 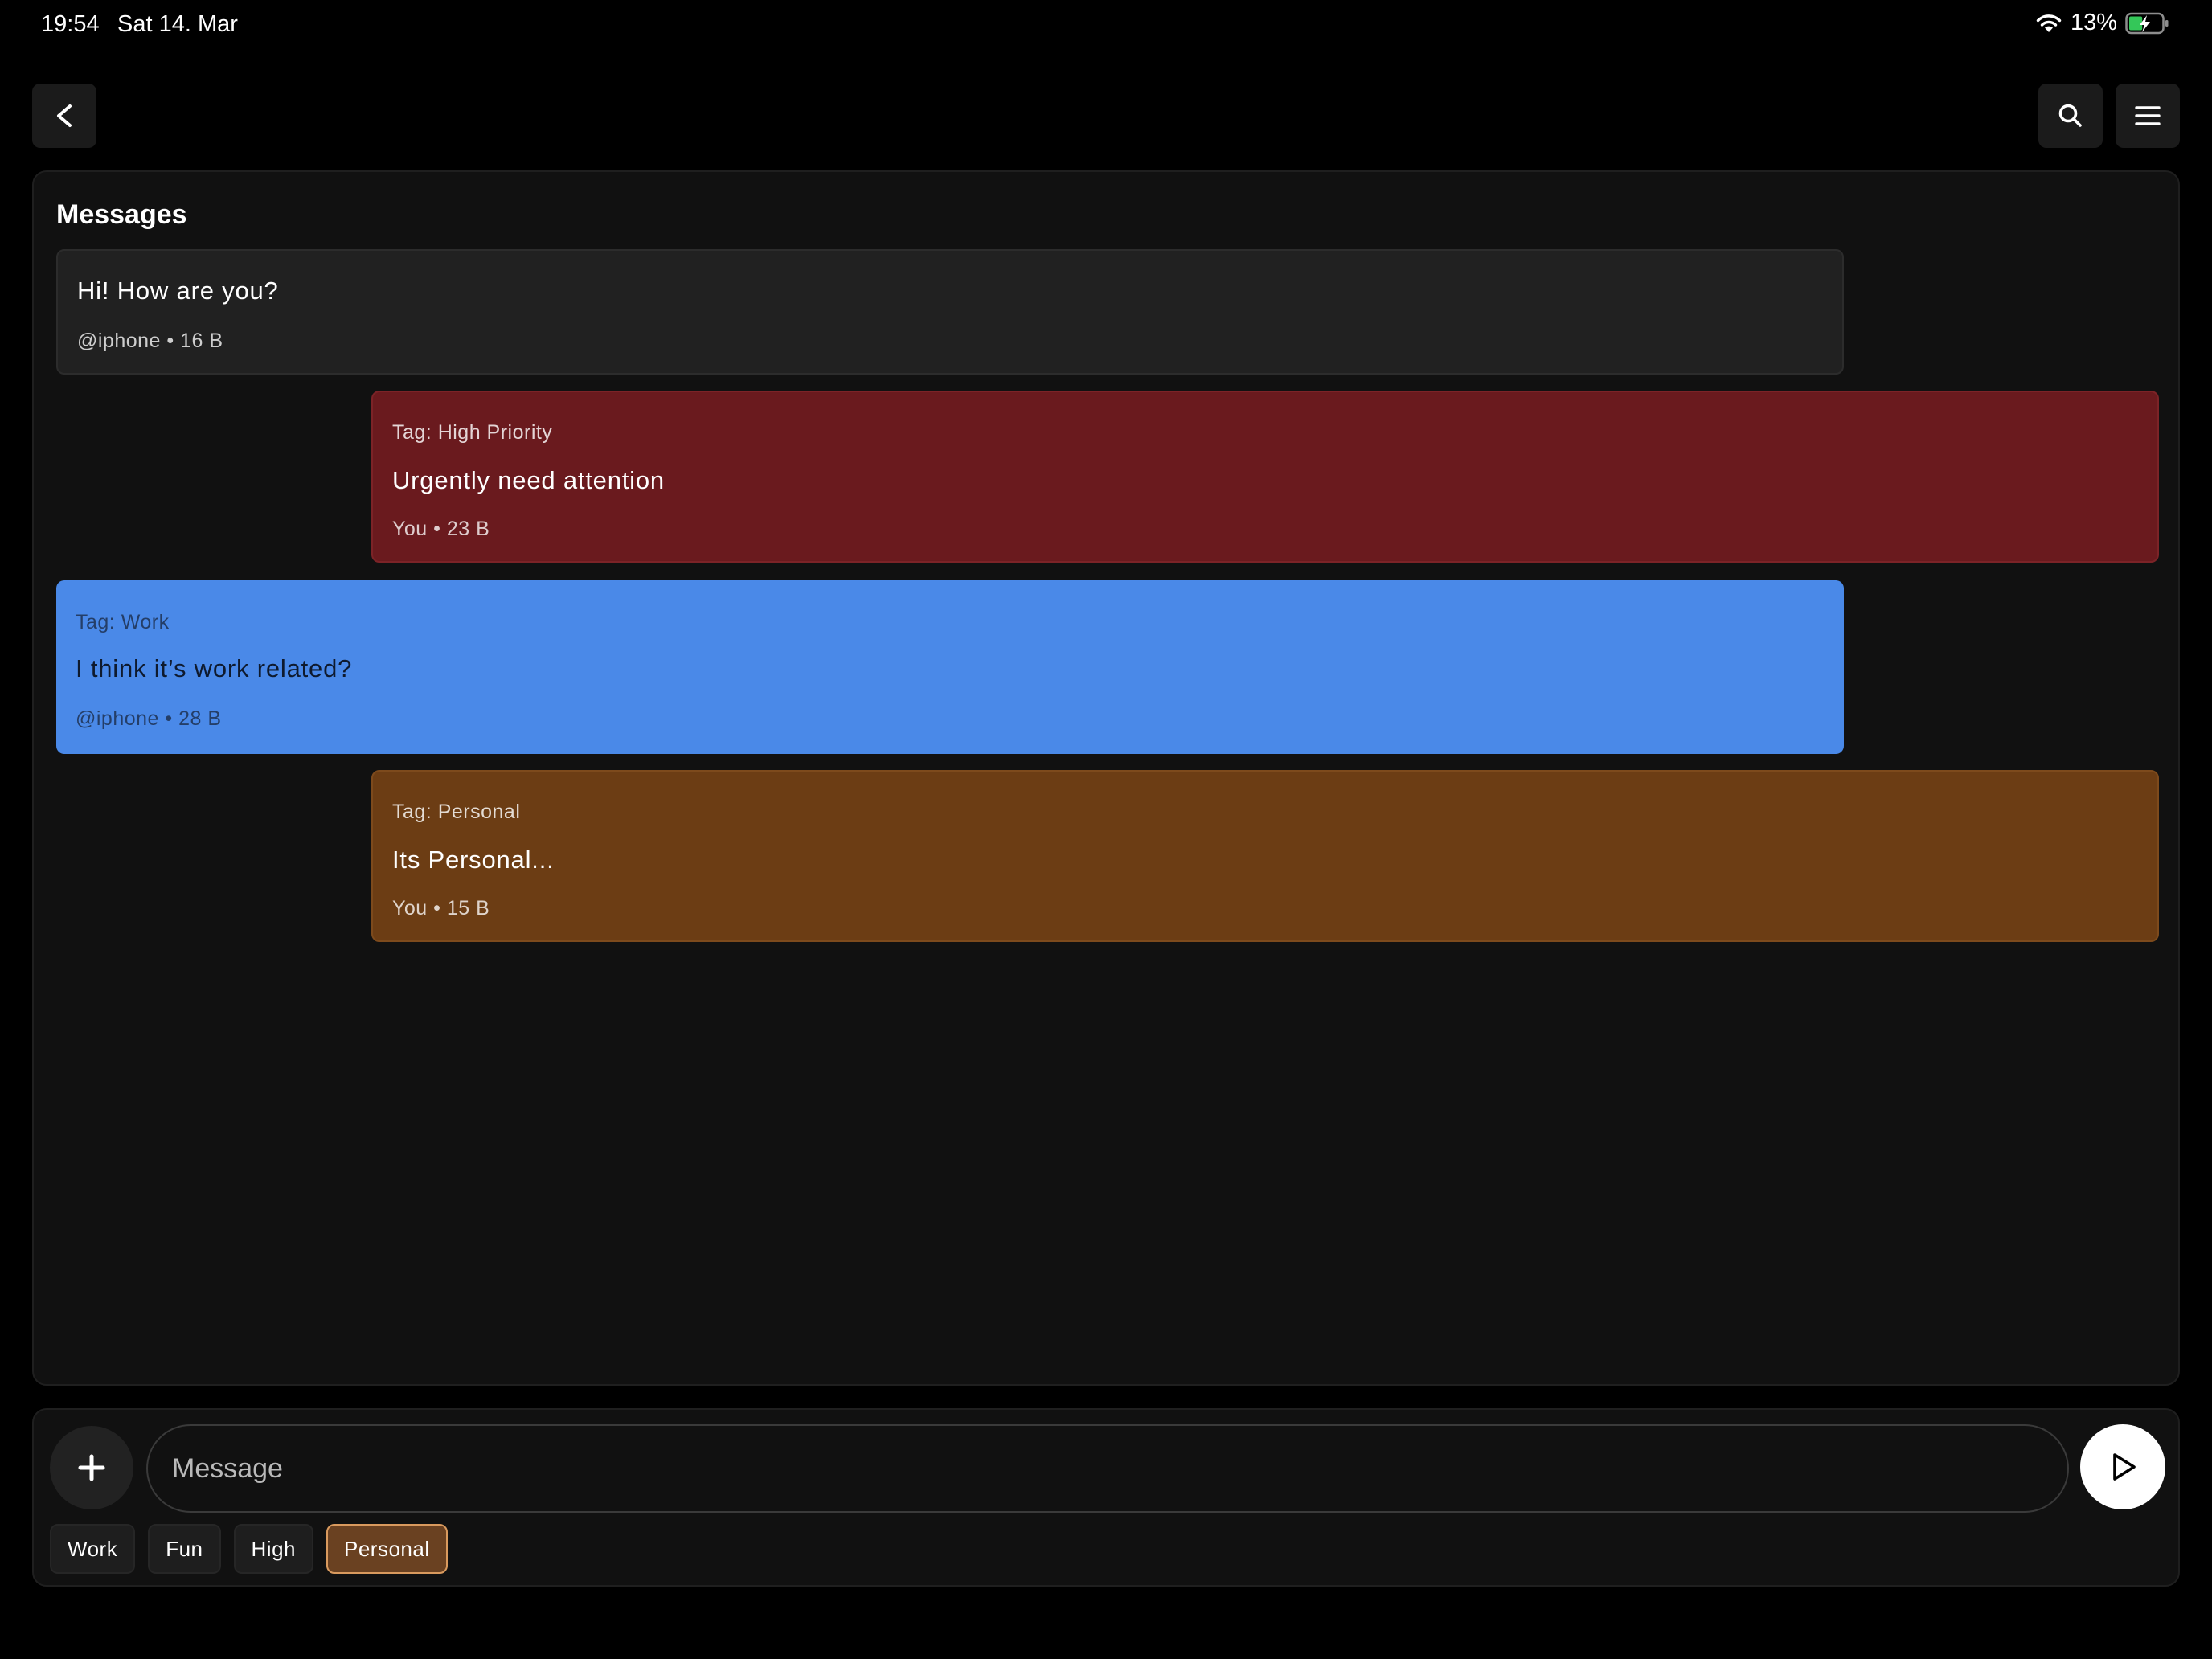 I want to click on message-input, so click(x=1107, y=1468).